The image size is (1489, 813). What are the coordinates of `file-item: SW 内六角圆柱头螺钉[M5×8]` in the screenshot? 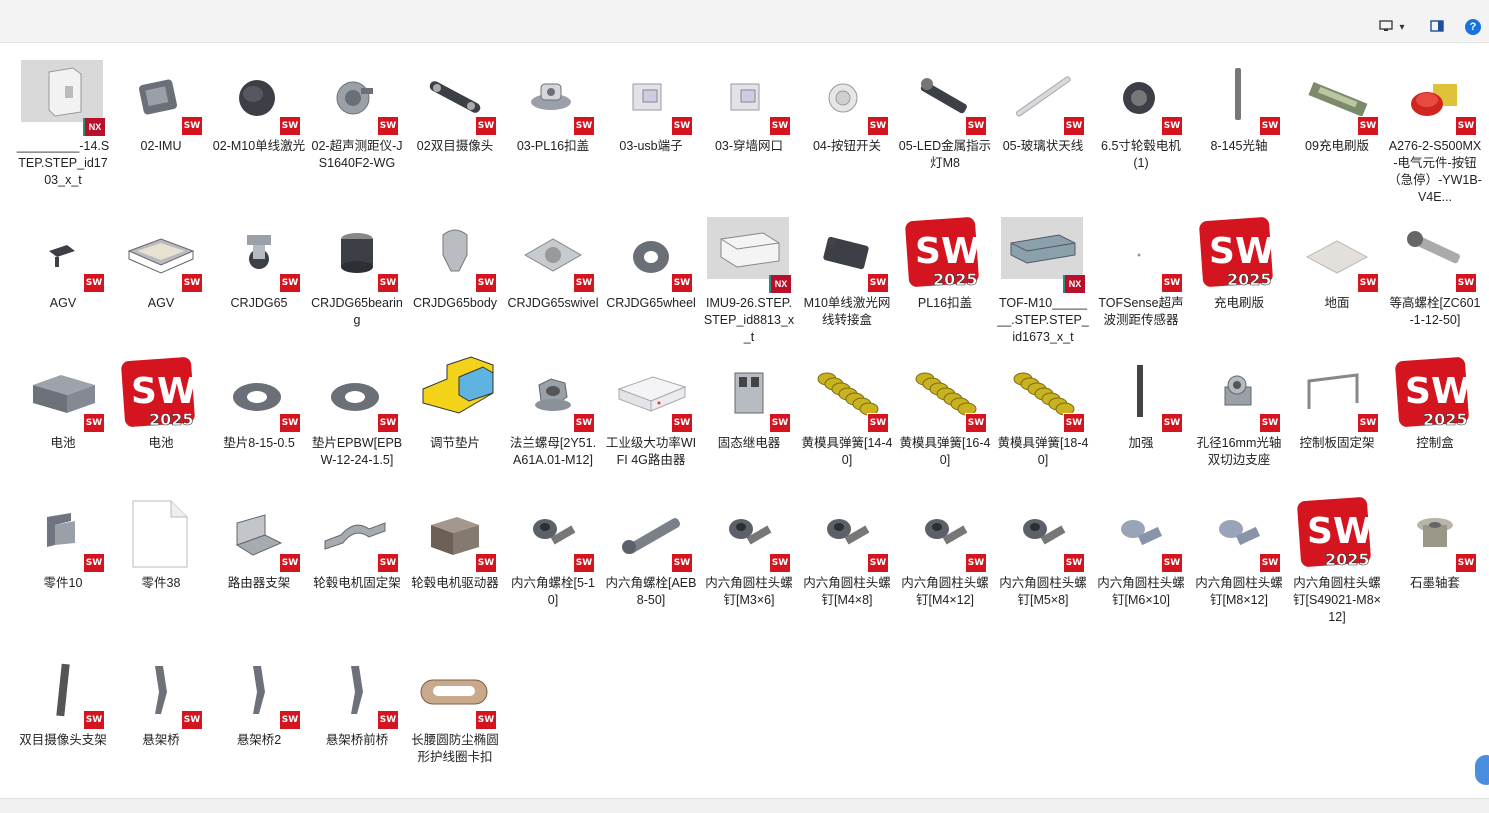 It's located at (1043, 552).